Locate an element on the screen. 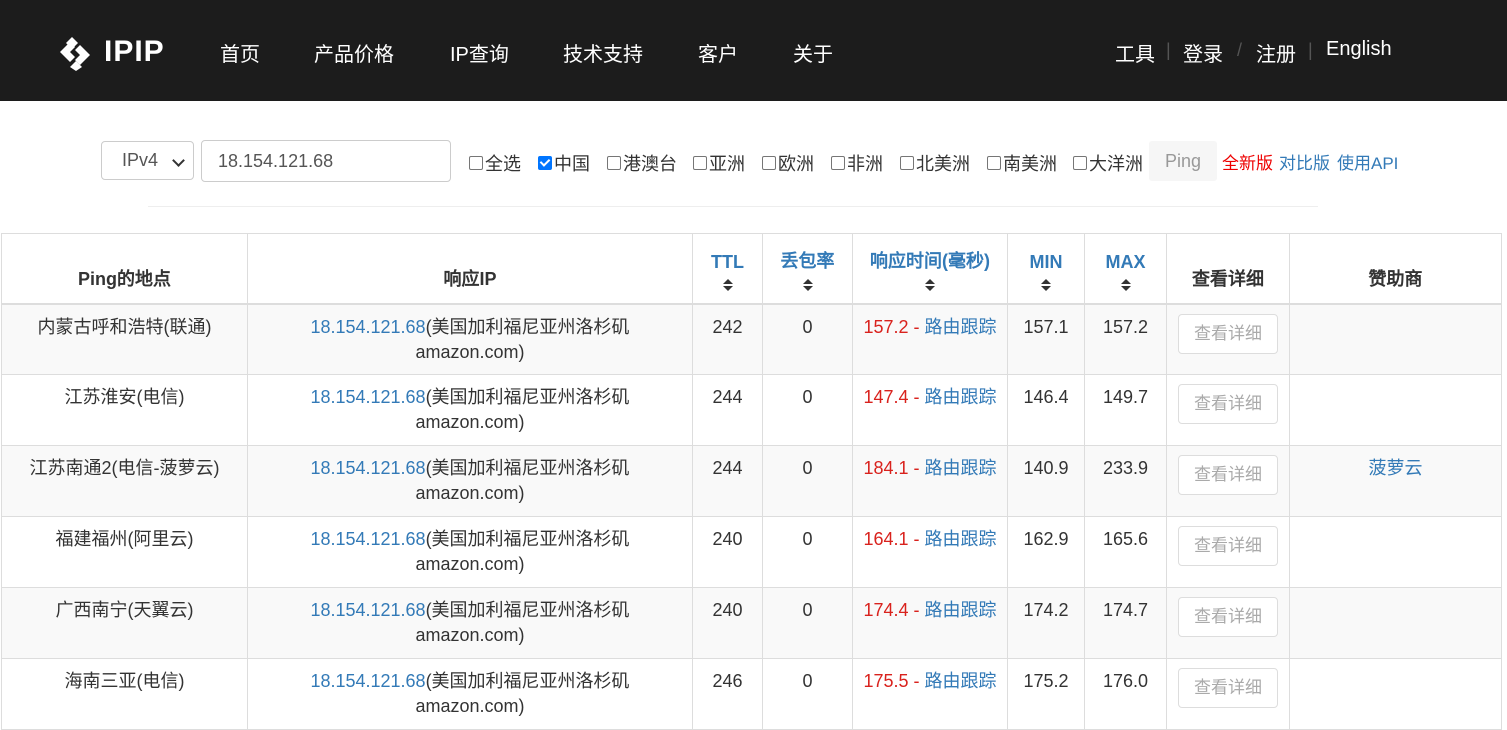 Image resolution: width=1507 pixels, height=730 pixels. compare-version-link: 对比版 is located at coordinates (1304, 161).